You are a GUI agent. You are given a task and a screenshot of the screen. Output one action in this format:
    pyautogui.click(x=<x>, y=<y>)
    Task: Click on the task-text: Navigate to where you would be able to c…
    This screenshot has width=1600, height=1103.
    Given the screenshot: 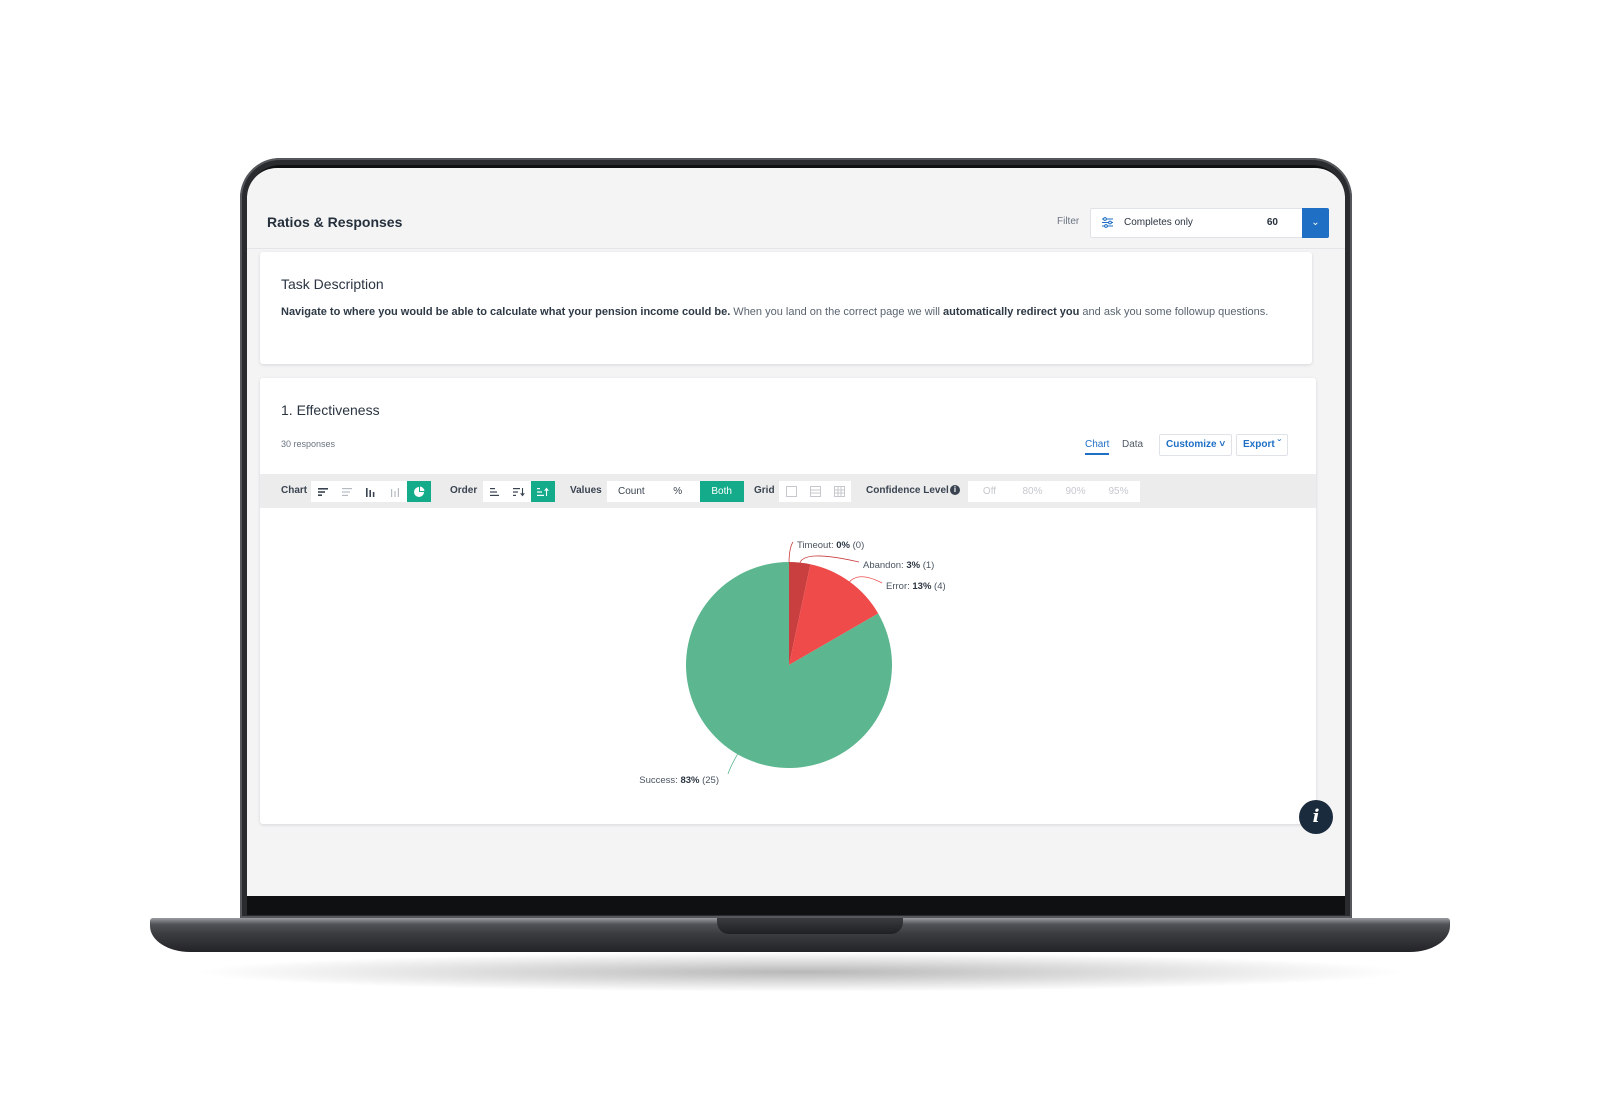 What is the action you would take?
    pyautogui.click(x=776, y=312)
    